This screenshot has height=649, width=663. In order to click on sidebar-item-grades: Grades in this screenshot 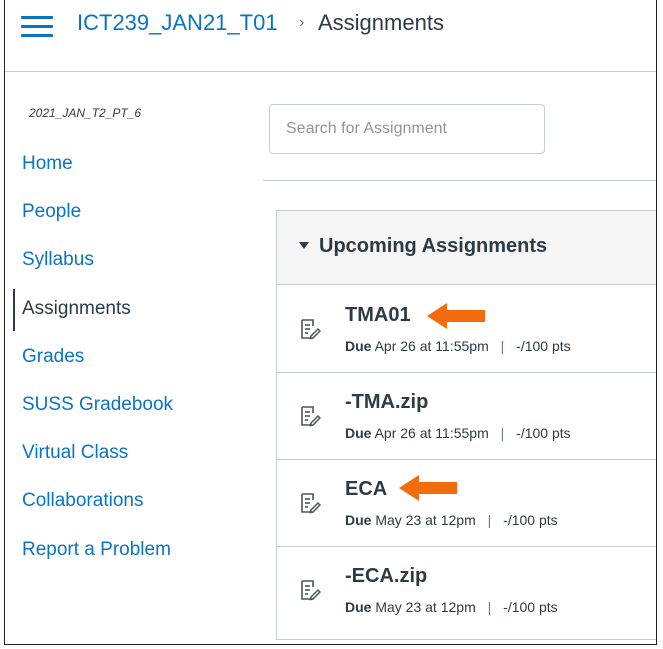, I will do `click(128, 359)`.